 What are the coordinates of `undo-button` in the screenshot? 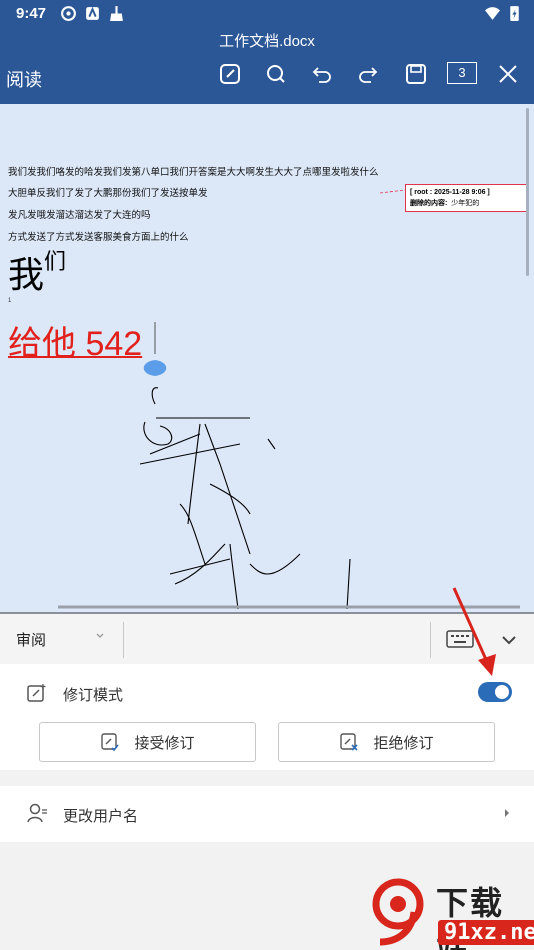 It's located at (322, 74).